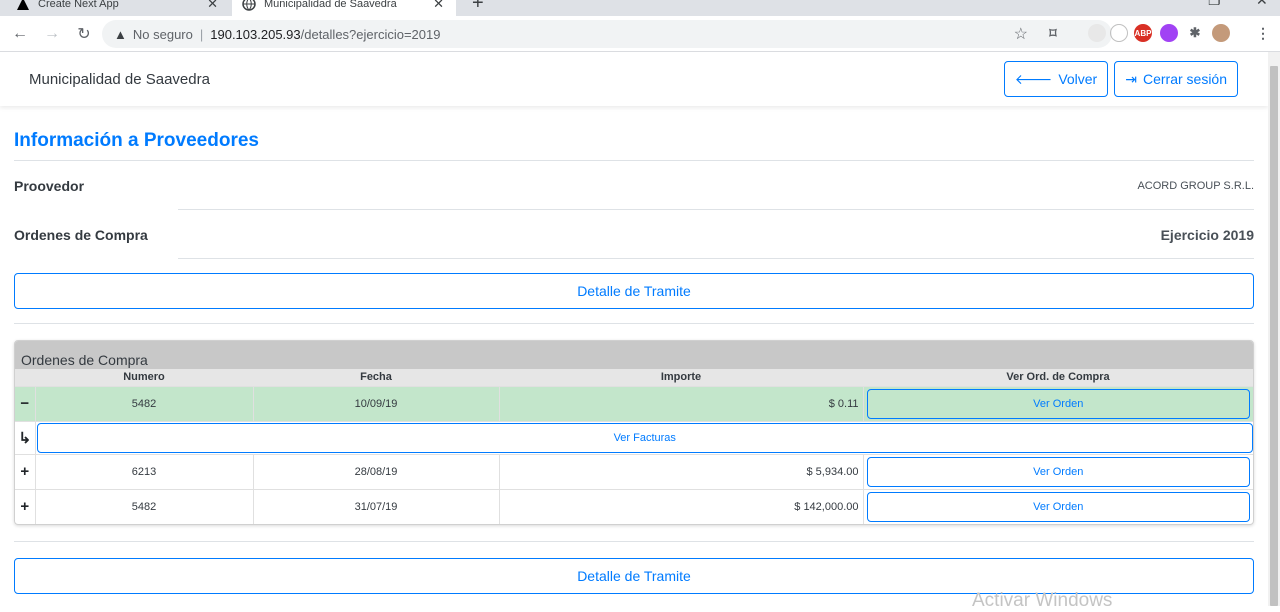  I want to click on extension-icon, so click(1097, 33).